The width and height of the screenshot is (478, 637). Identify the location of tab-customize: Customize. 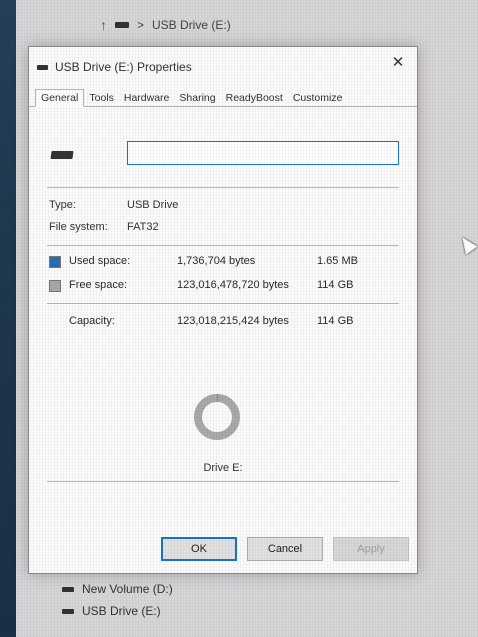
(318, 98).